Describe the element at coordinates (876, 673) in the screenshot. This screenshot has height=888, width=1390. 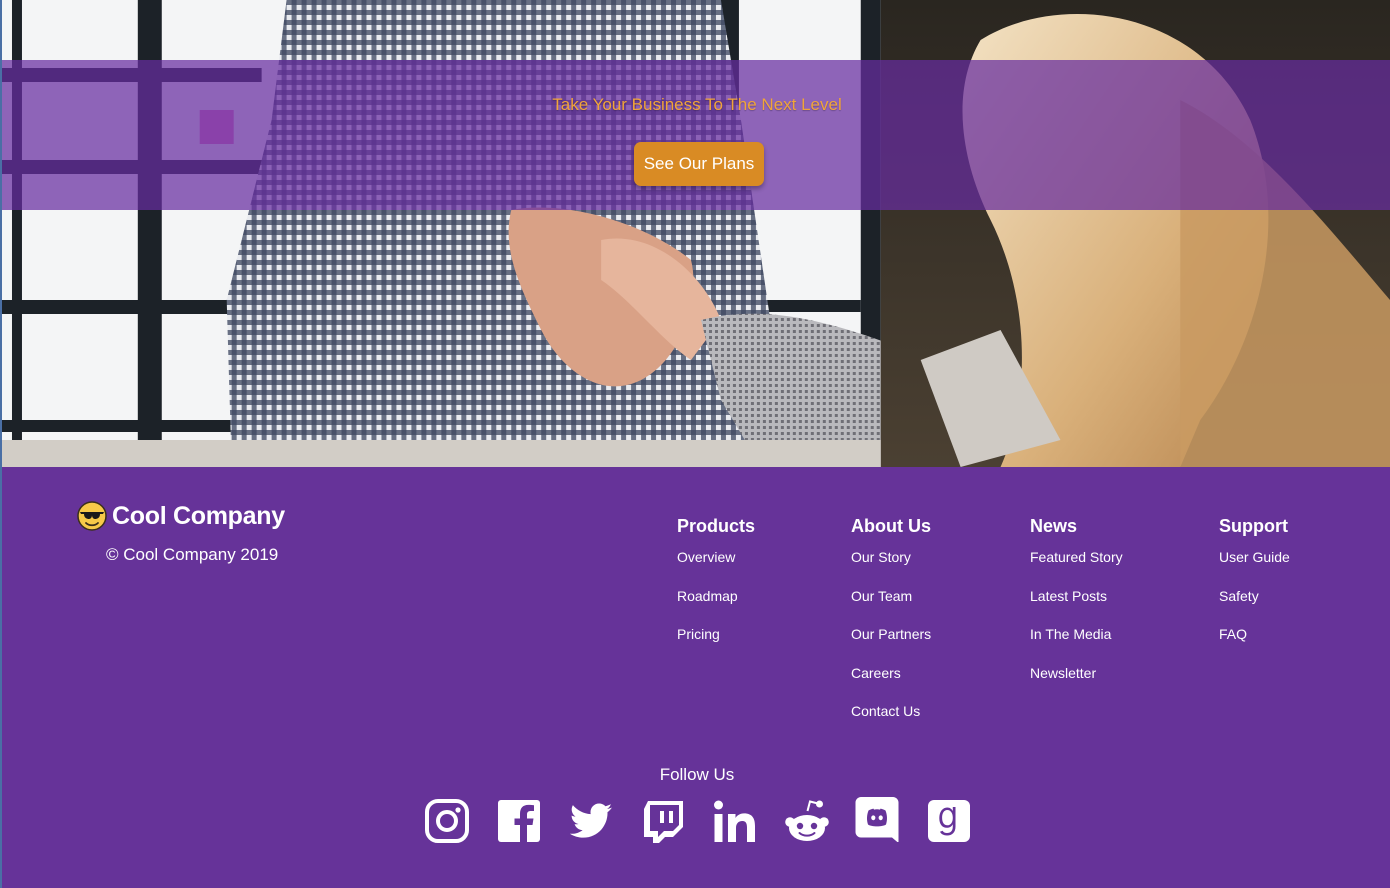
I see `footer-link-careers: Careers` at that location.